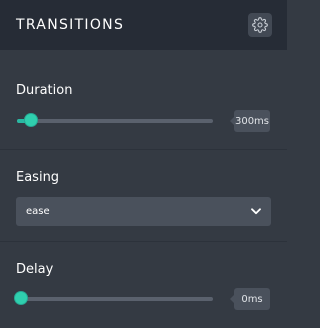  I want to click on gear-icon, so click(260, 25).